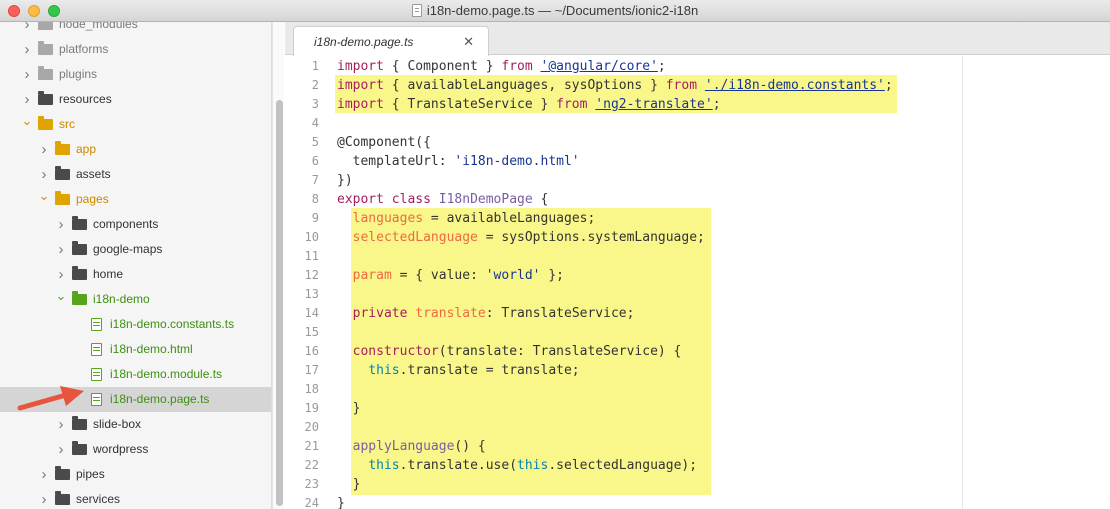  I want to click on code-line: @Component({, so click(384, 142).